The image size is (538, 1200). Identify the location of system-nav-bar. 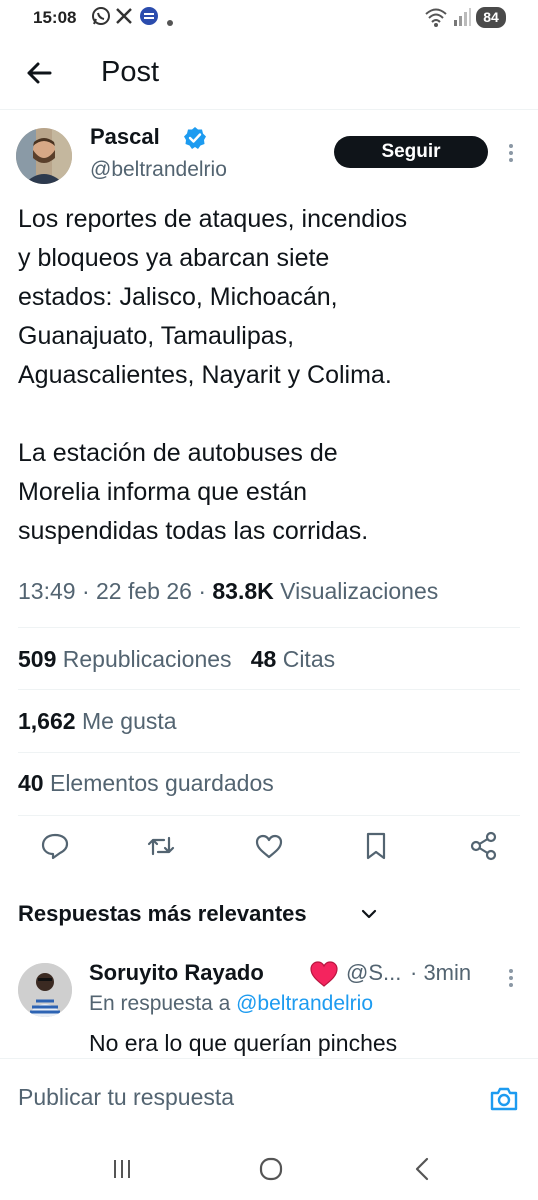
(269, 1170).